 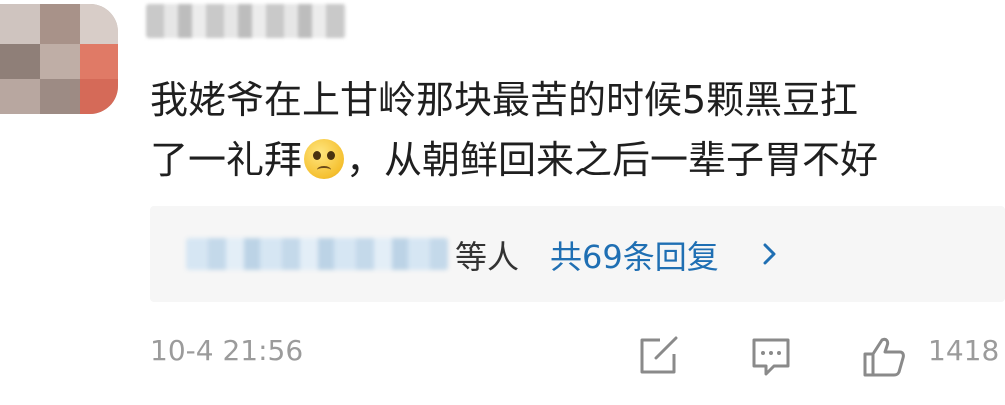 What do you see at coordinates (771, 357) in the screenshot?
I see `comment-icon` at bounding box center [771, 357].